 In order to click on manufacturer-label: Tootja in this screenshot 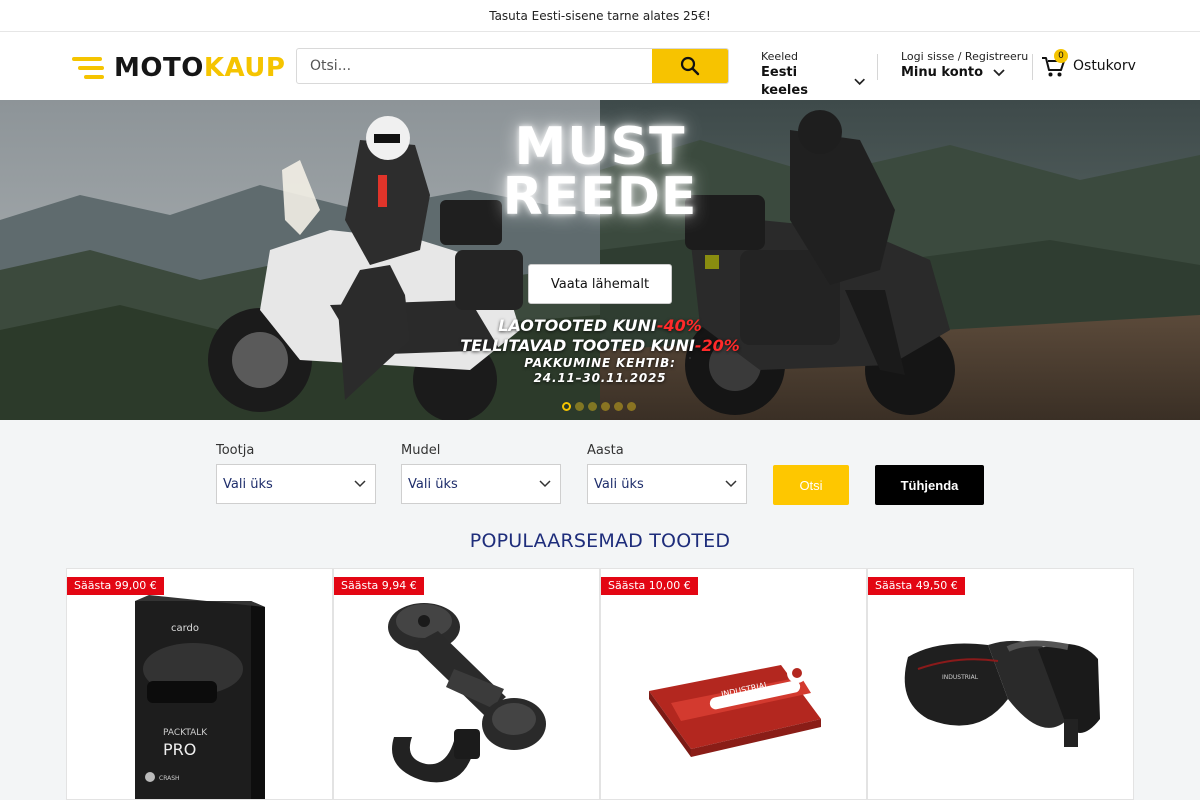, I will do `click(235, 450)`.